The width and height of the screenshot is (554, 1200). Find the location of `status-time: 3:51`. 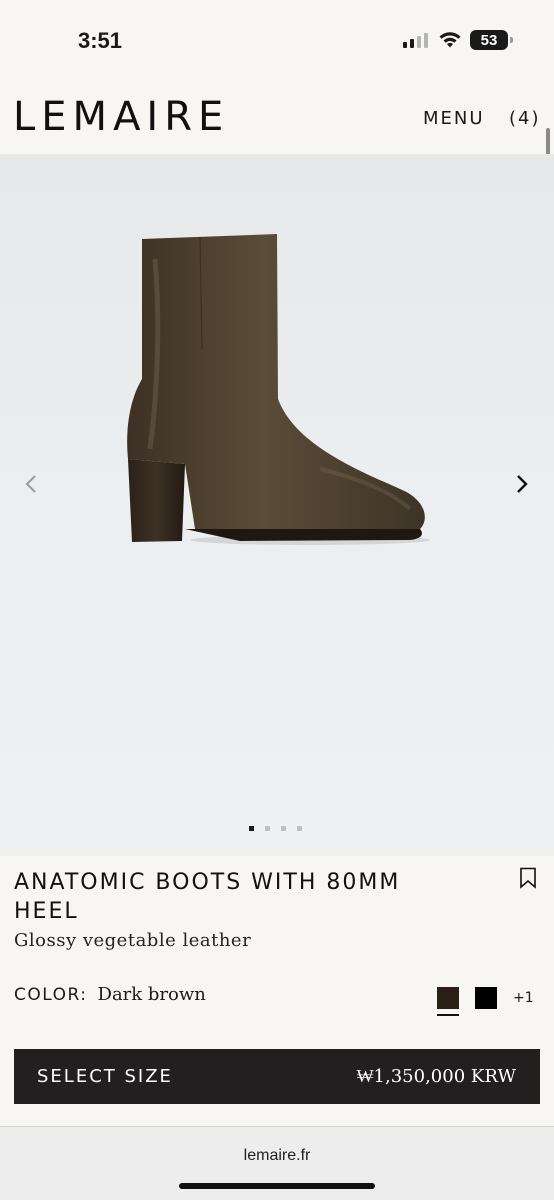

status-time: 3:51 is located at coordinates (100, 40).